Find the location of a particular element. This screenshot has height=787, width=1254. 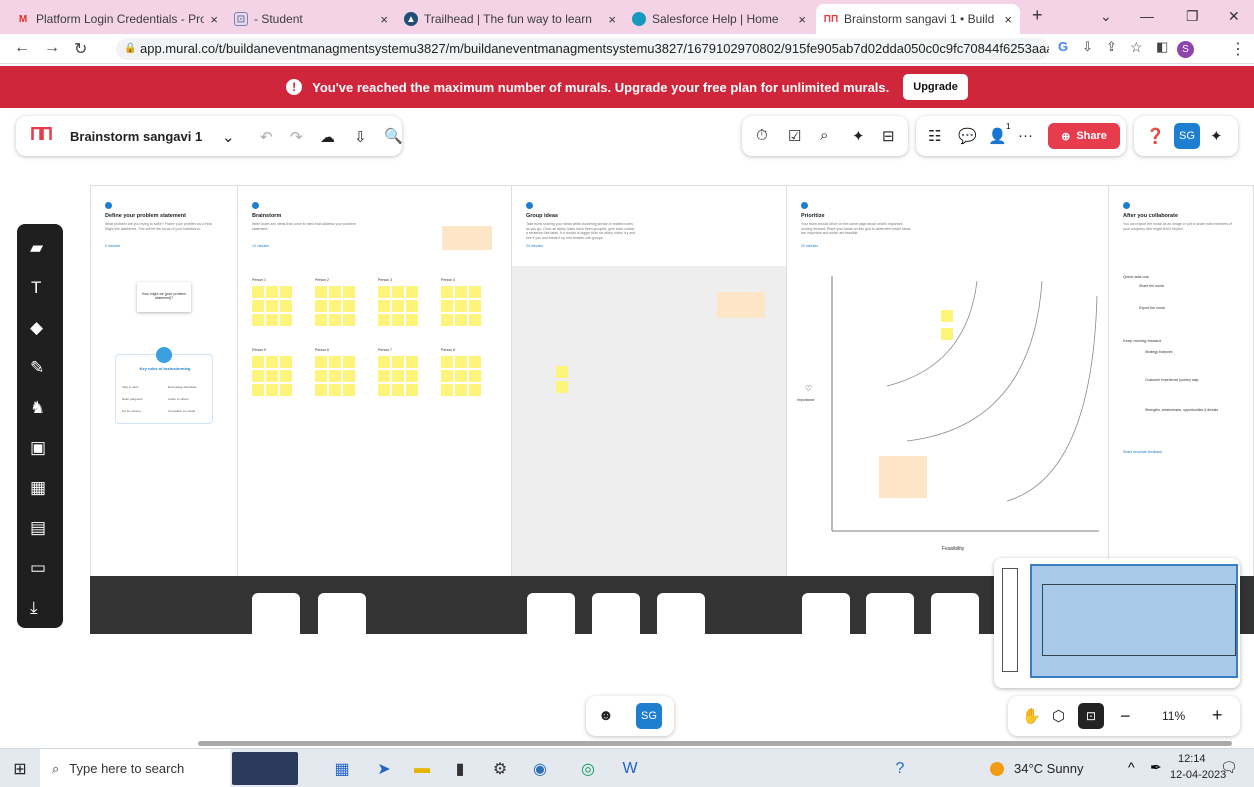

table-icon: ▤ is located at coordinates (38, 528).